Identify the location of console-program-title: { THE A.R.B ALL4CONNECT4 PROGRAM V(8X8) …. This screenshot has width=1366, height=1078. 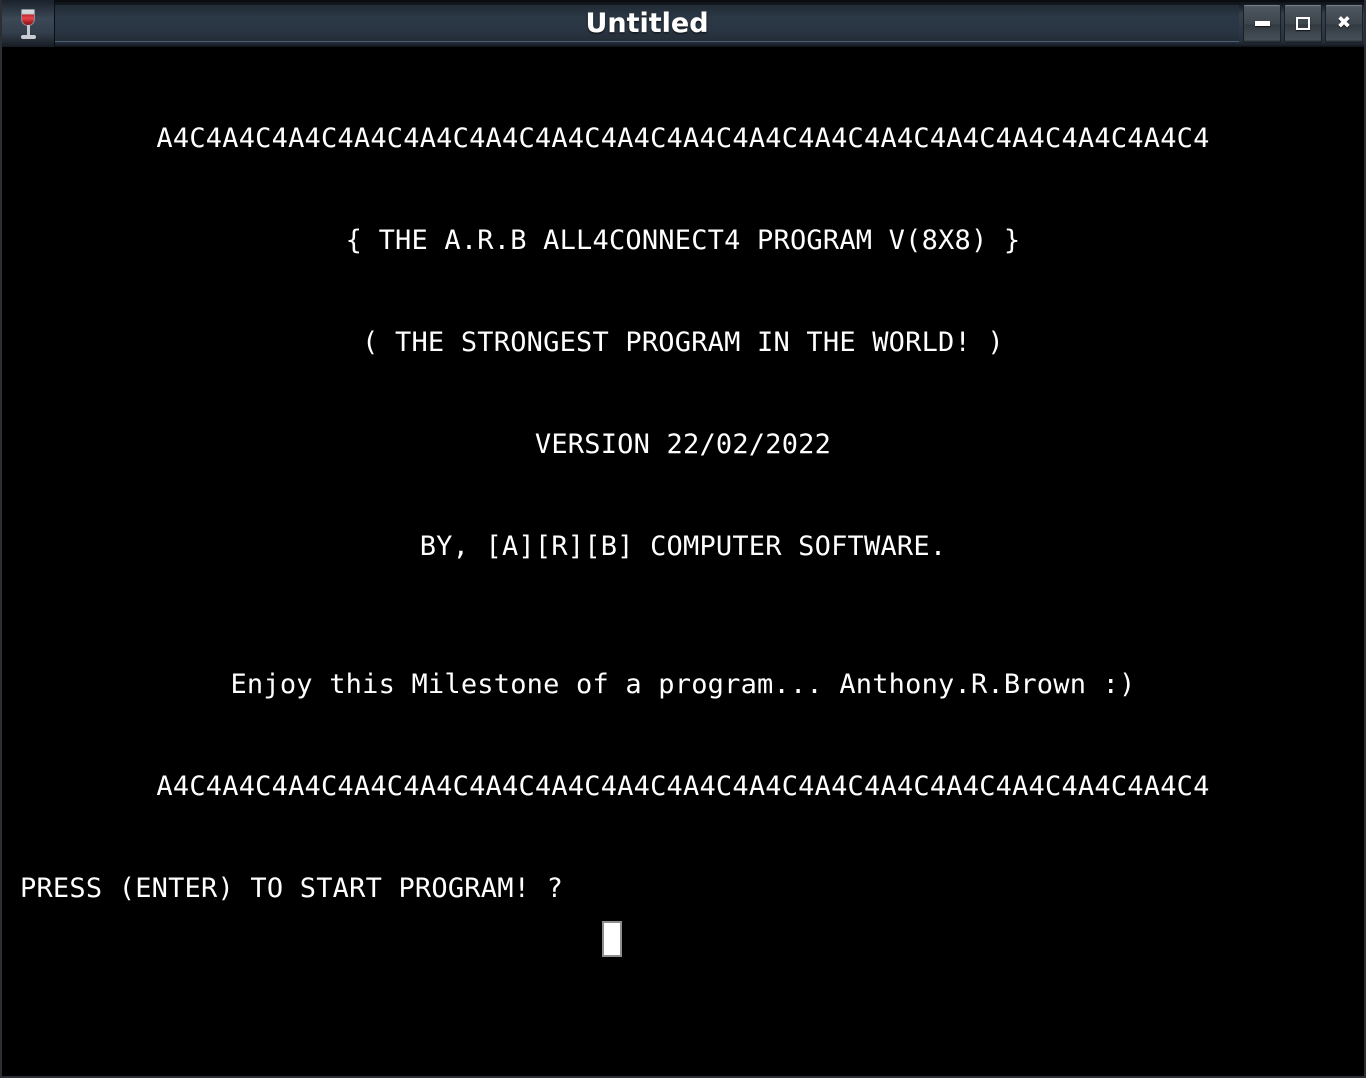
(683, 240).